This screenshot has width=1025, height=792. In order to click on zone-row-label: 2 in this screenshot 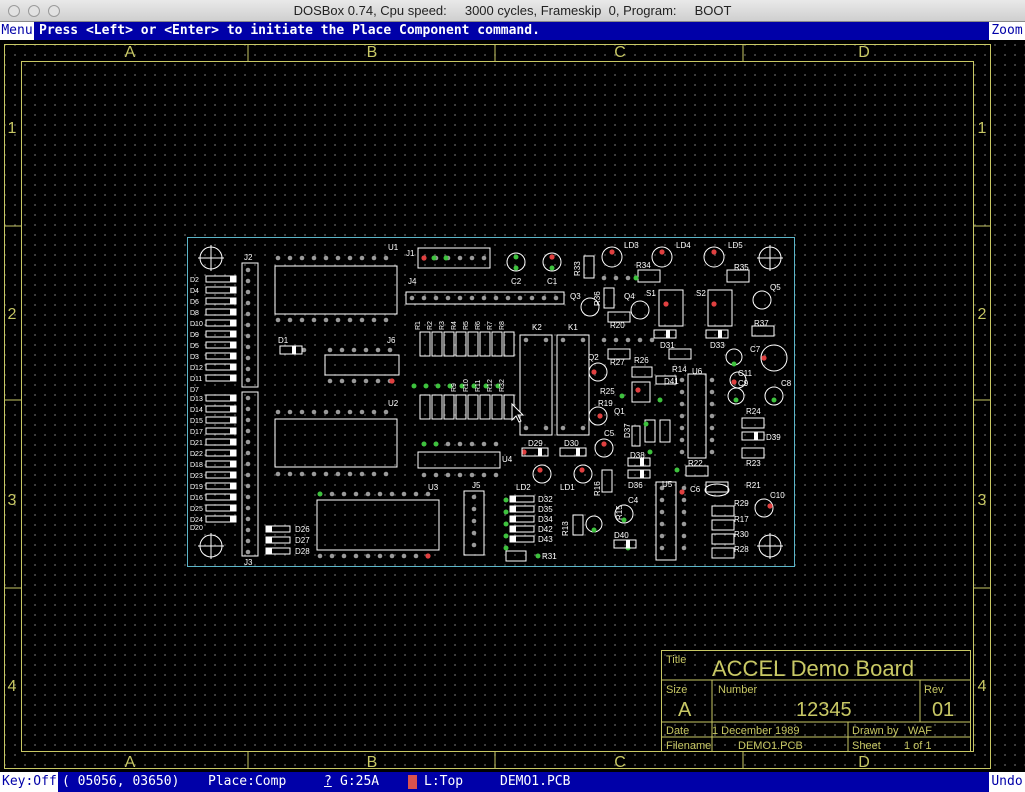, I will do `click(982, 314)`.